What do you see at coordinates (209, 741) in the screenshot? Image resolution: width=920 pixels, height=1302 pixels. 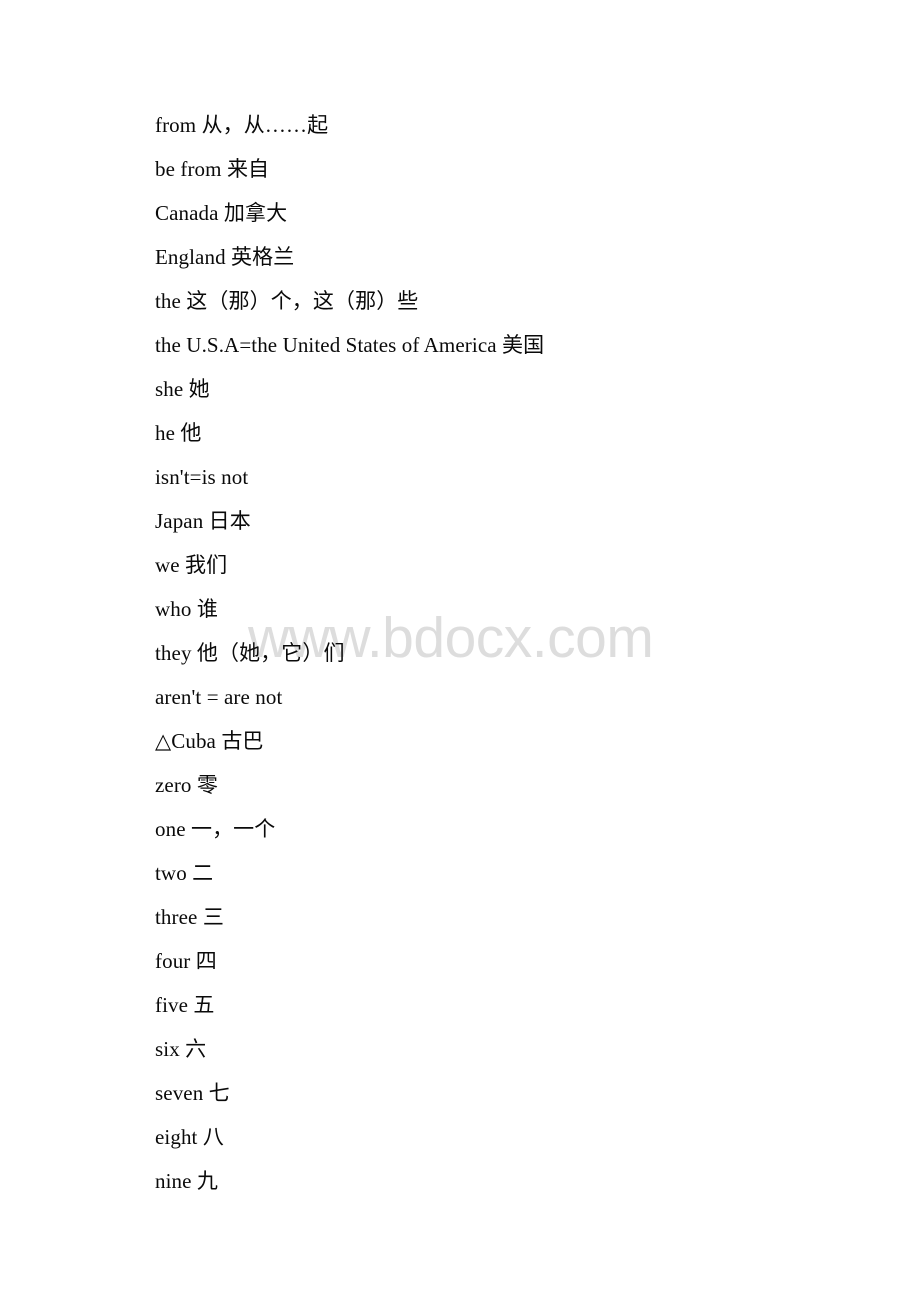 I see `vocabulary-entry: △Cuba 古巴` at bounding box center [209, 741].